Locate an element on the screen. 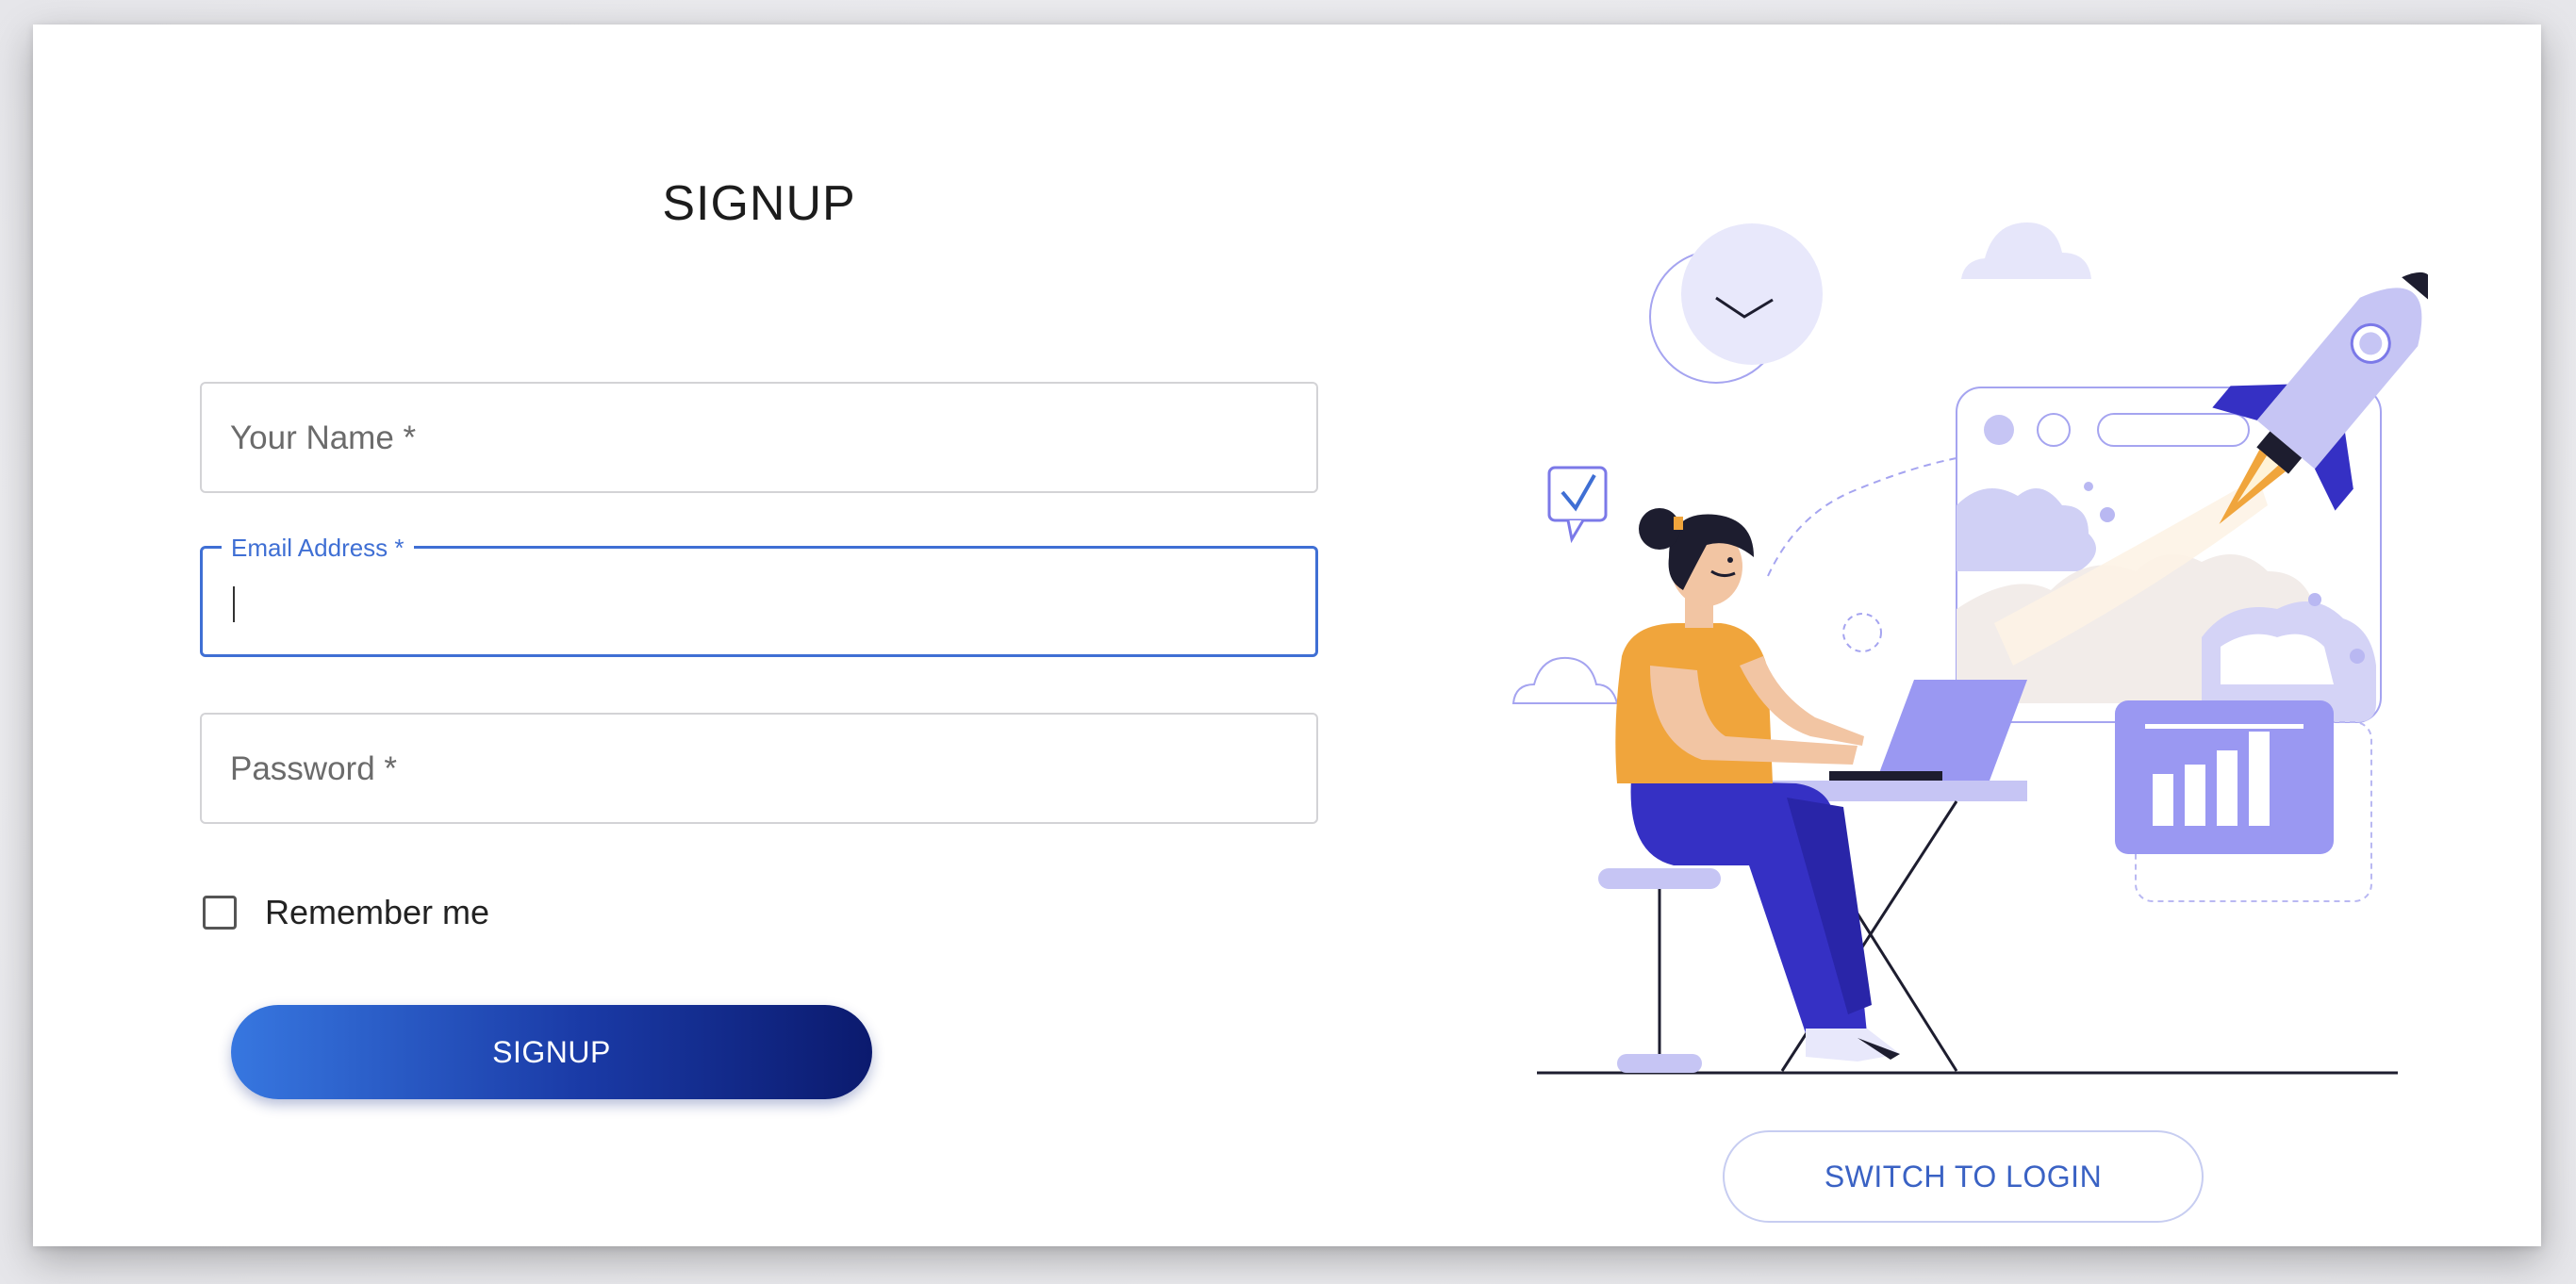 The height and width of the screenshot is (1284, 2576). text-caret is located at coordinates (234, 604).